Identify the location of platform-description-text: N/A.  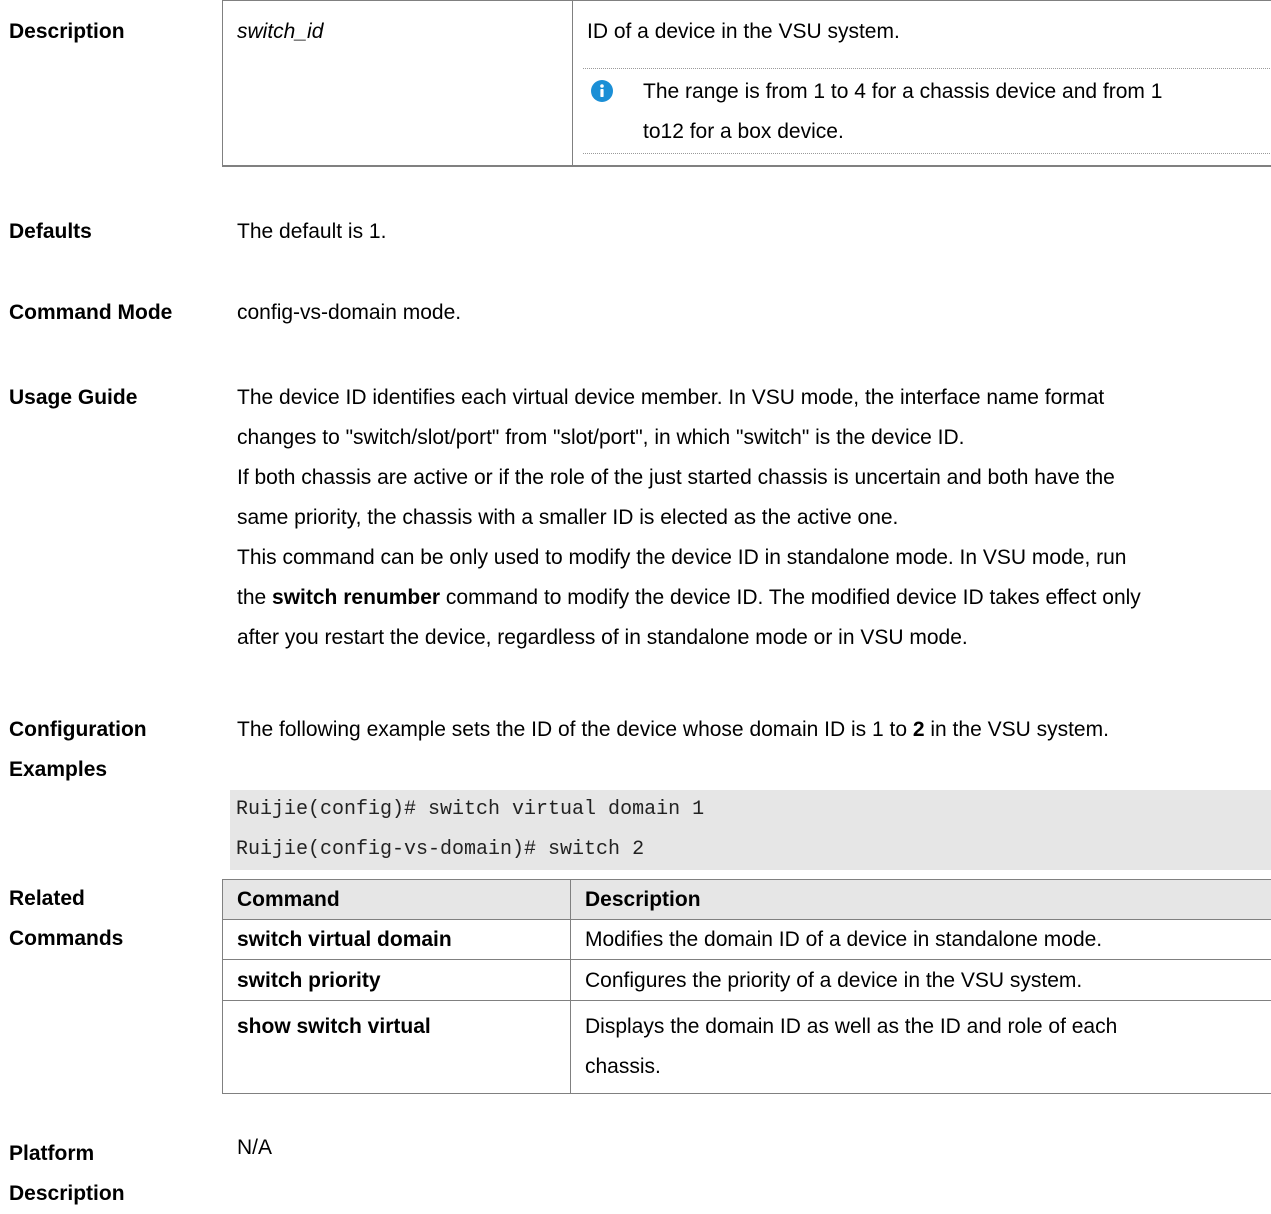
(255, 1147).